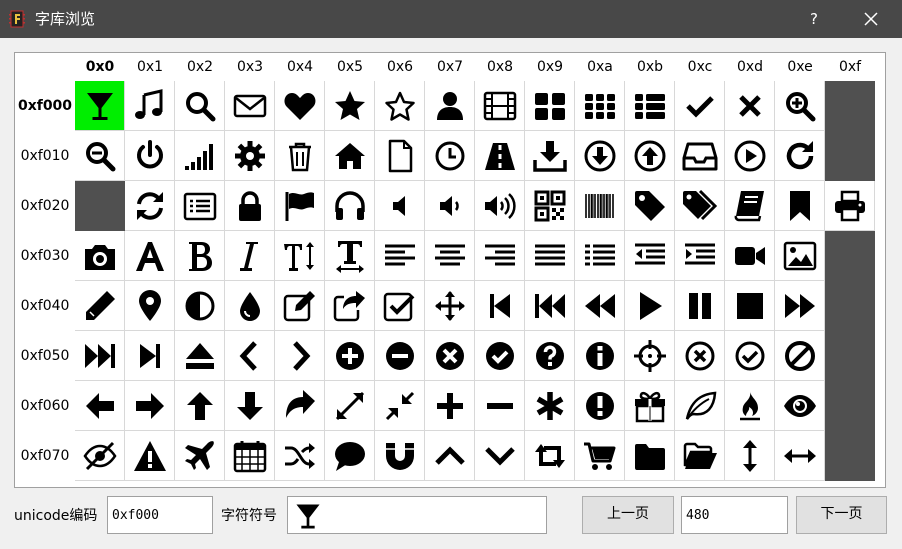  I want to click on unicode-input, so click(160, 515).